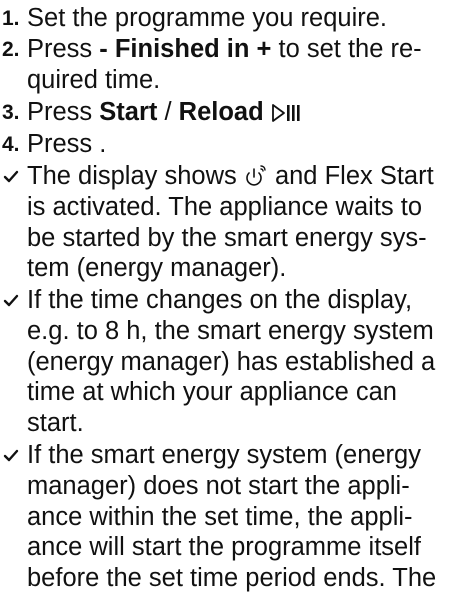 Image resolution: width=461 pixels, height=601 pixels. What do you see at coordinates (67, 144) in the screenshot?
I see `step-text: Press .` at bounding box center [67, 144].